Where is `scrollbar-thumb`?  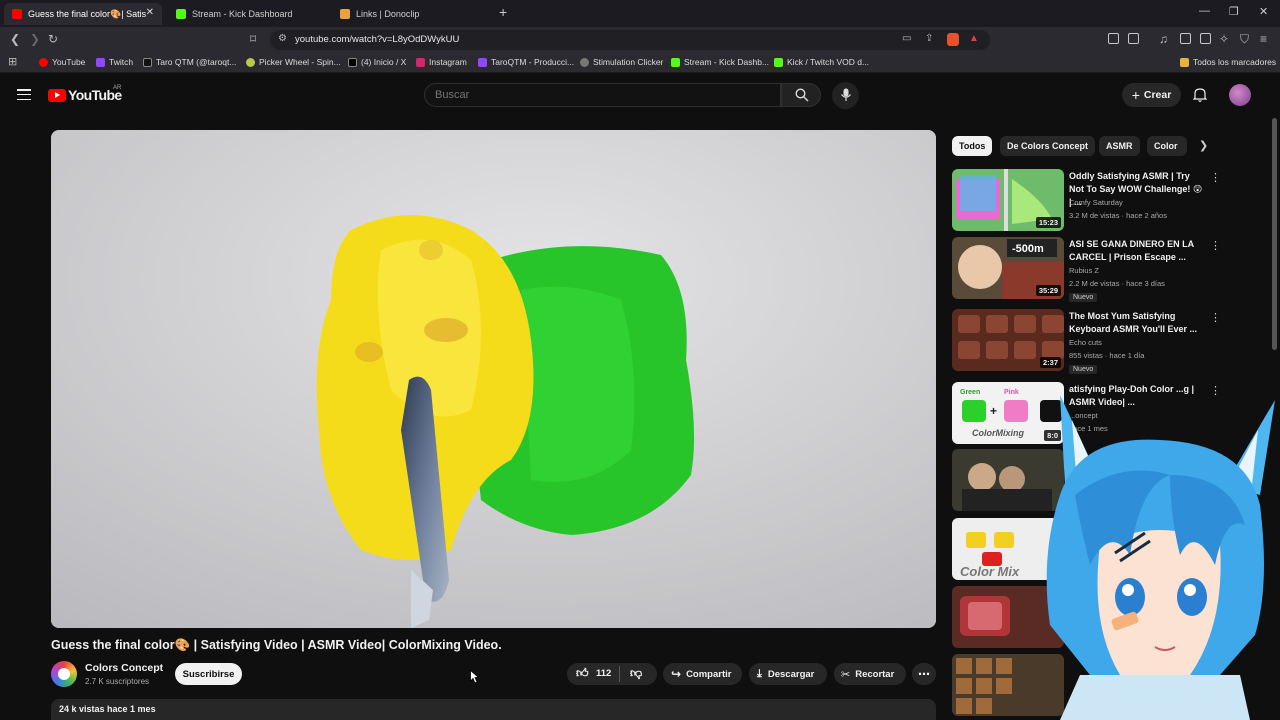
scrollbar-thumb is located at coordinates (1274, 234).